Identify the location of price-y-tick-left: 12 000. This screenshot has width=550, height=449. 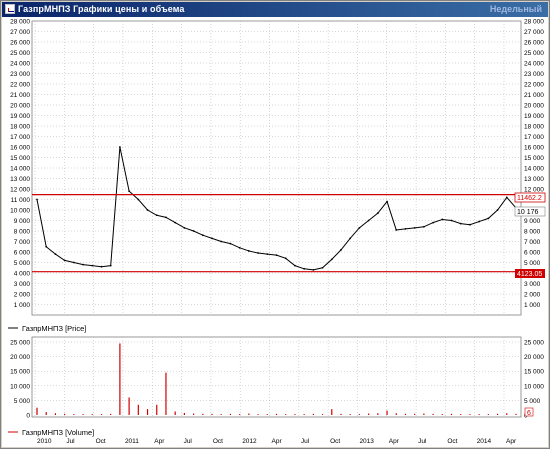
(20, 190).